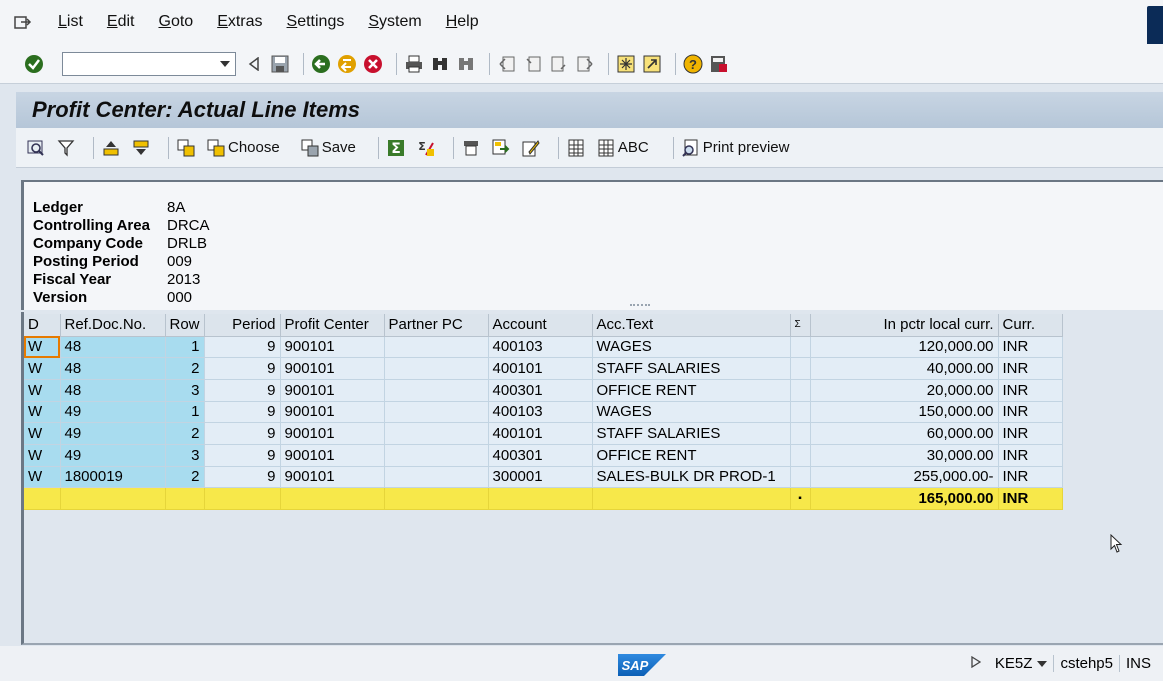 The height and width of the screenshot is (681, 1163). Describe the element at coordinates (242, 325) in the screenshot. I see `column-header: Period` at that location.